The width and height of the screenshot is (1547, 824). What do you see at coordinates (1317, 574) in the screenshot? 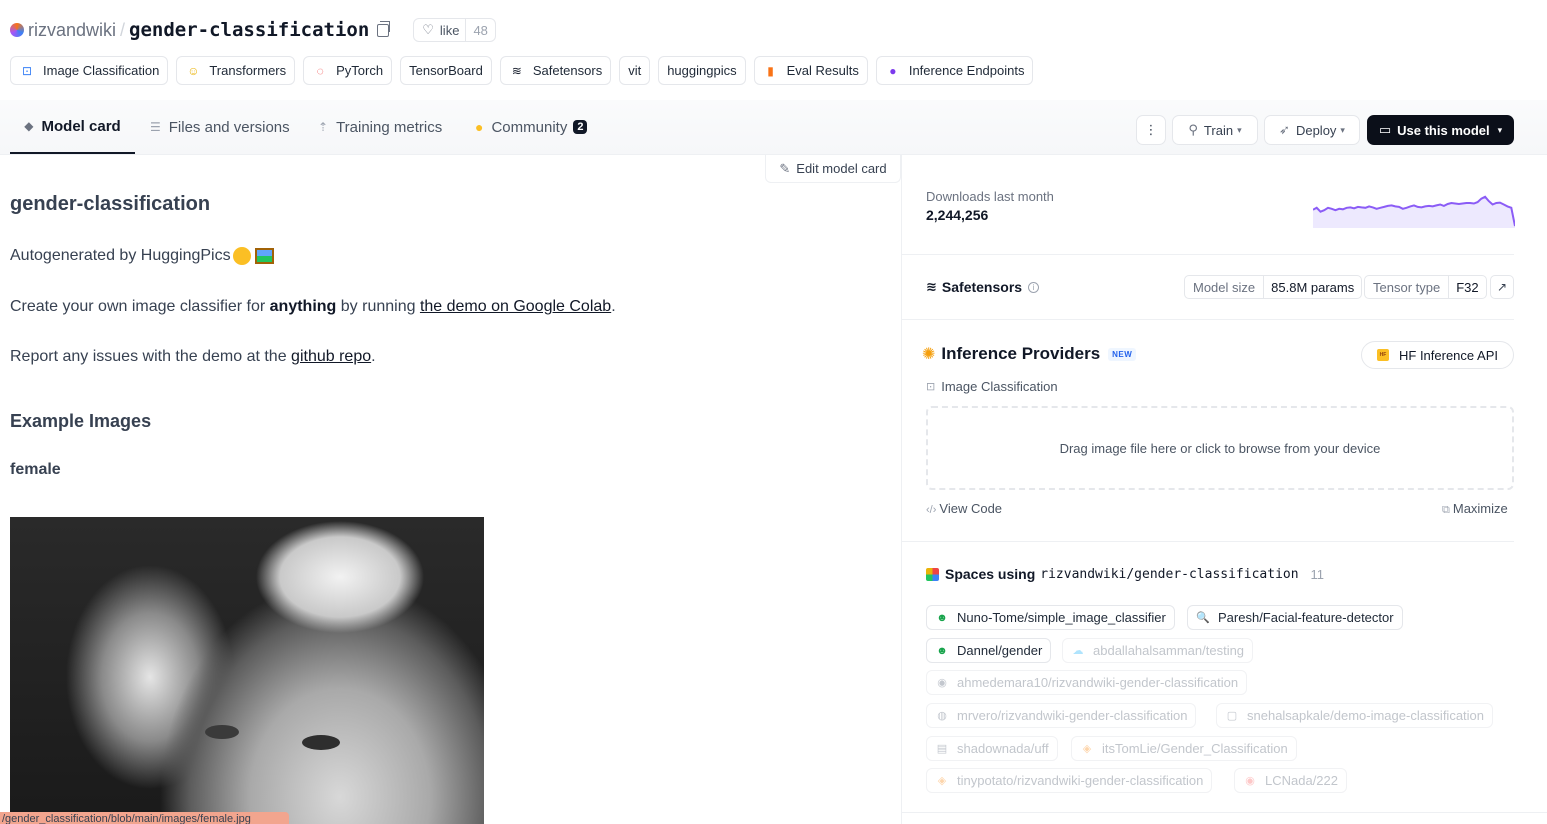
I see `spaces-count: 11` at bounding box center [1317, 574].